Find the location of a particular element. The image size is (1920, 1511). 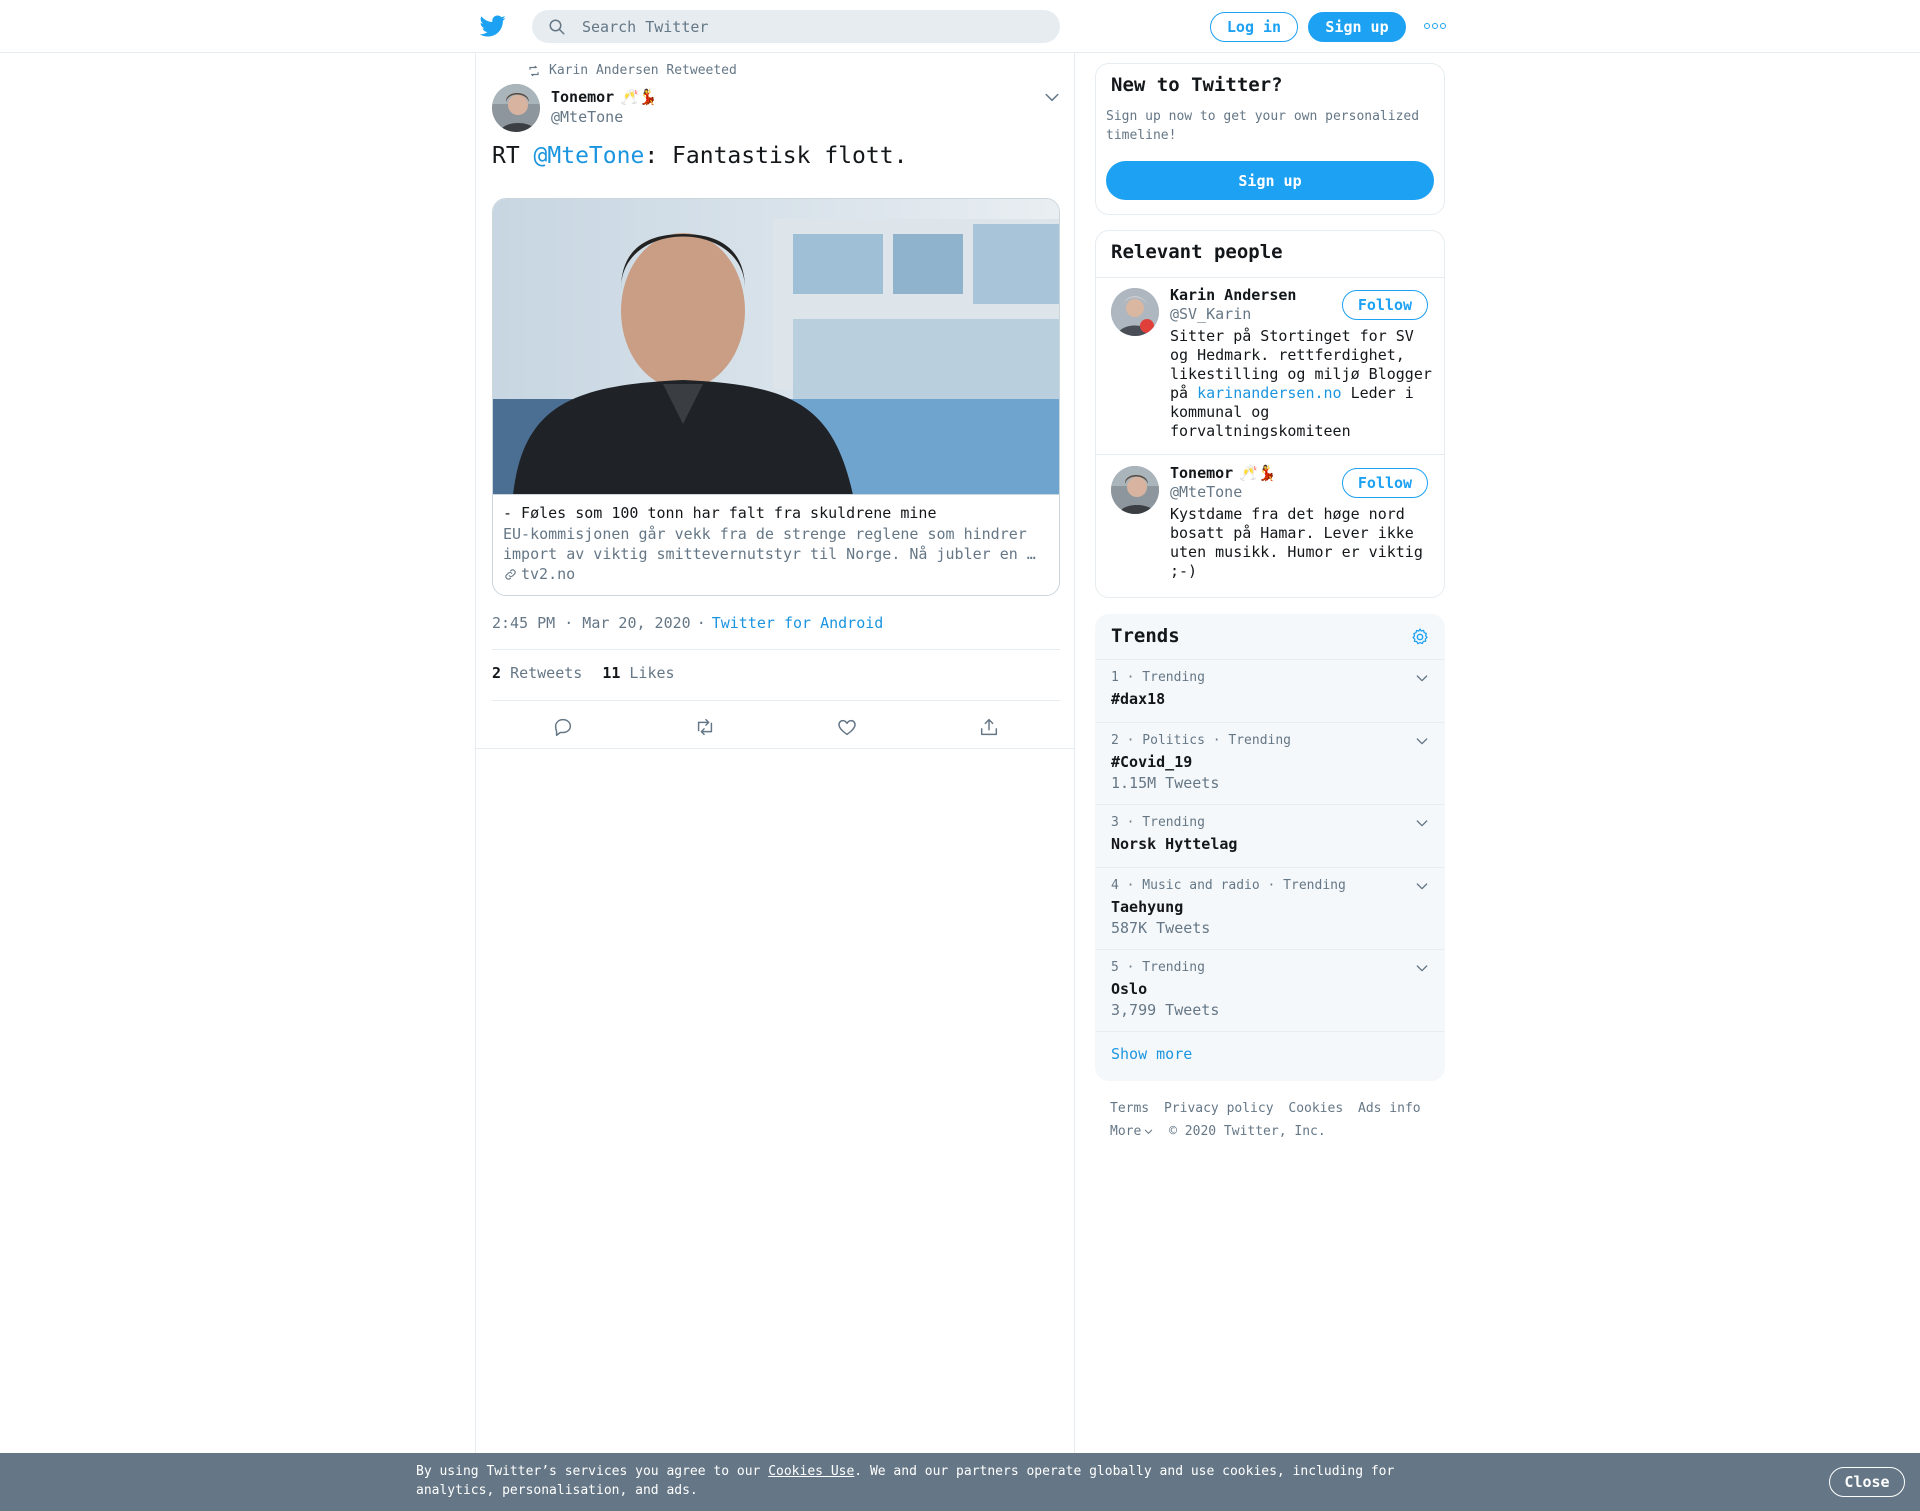

reply-icon is located at coordinates (563, 727).